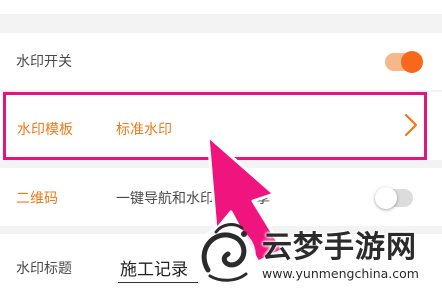 The image size is (442, 291). Describe the element at coordinates (193, 199) in the screenshot. I see `qr-code-description: 一键导航和水印信息分享` at that location.